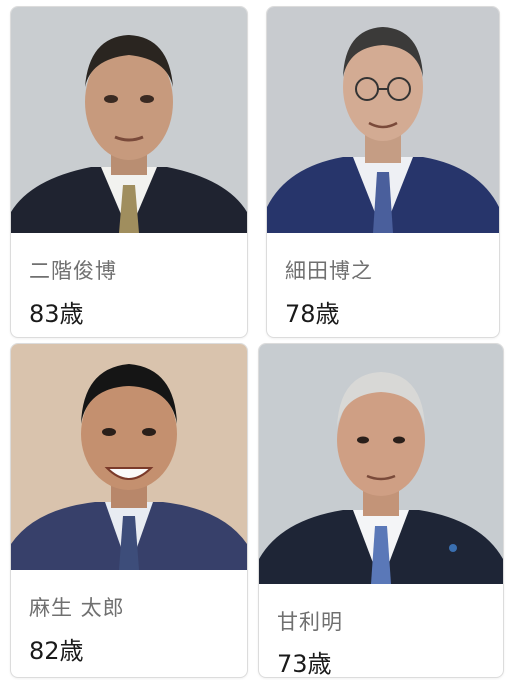  I want to click on person-age: 83歳, so click(56, 314).